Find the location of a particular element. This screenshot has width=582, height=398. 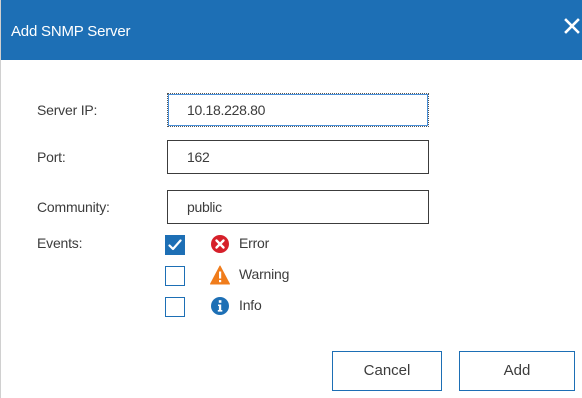

info-label: Info is located at coordinates (250, 305).